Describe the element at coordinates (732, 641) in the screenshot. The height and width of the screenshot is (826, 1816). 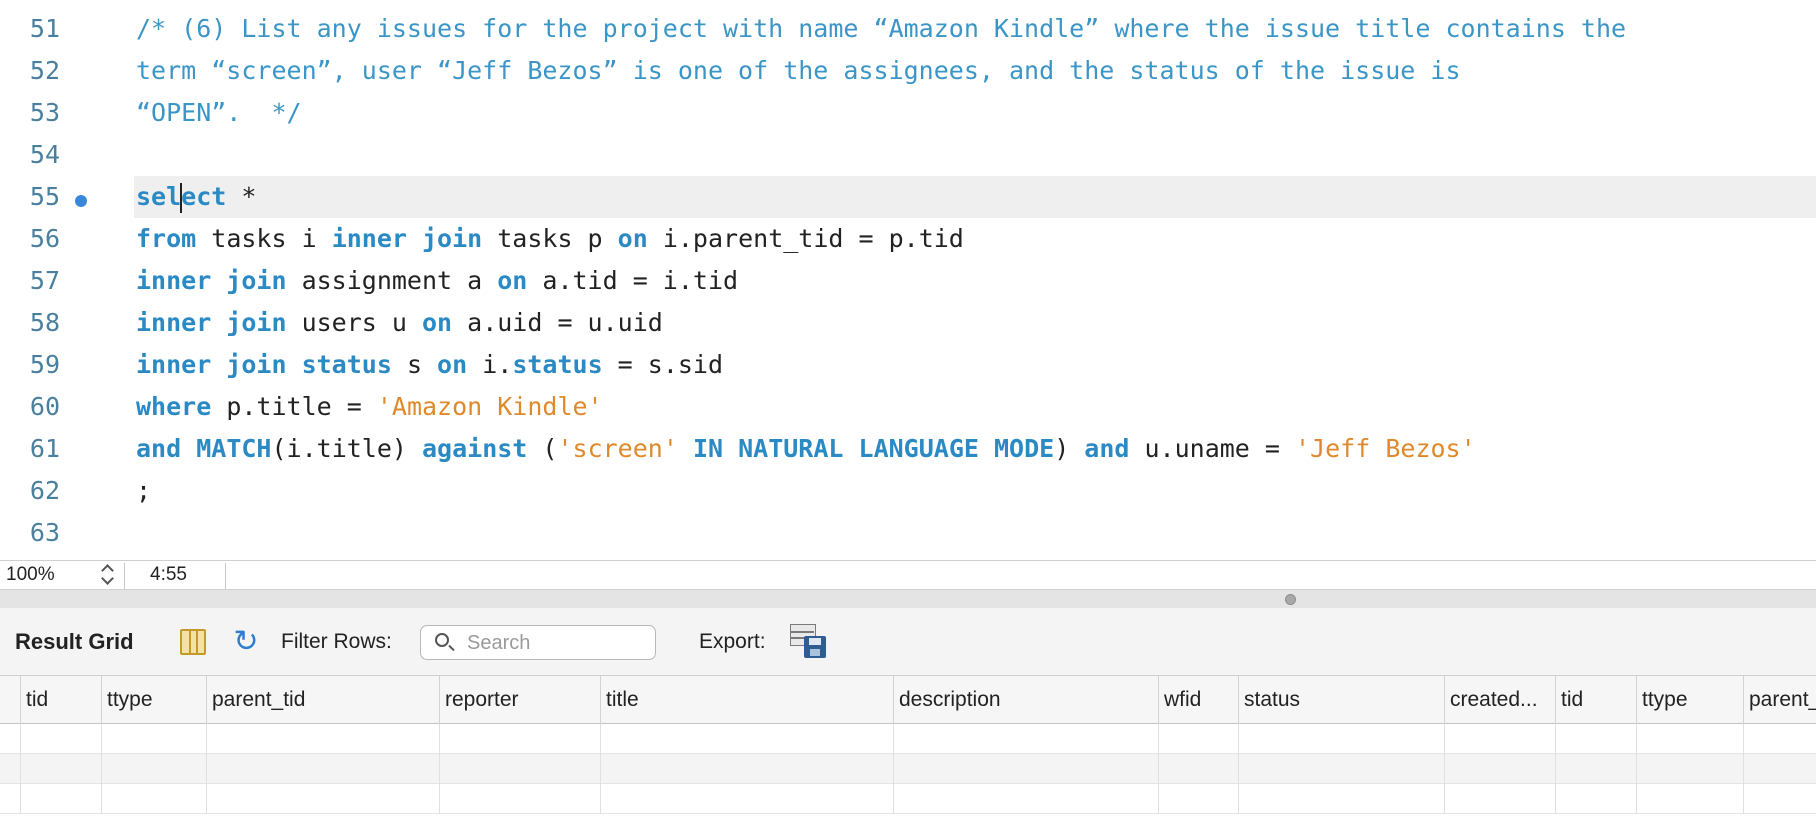
I see `export-label: Export:` at that location.